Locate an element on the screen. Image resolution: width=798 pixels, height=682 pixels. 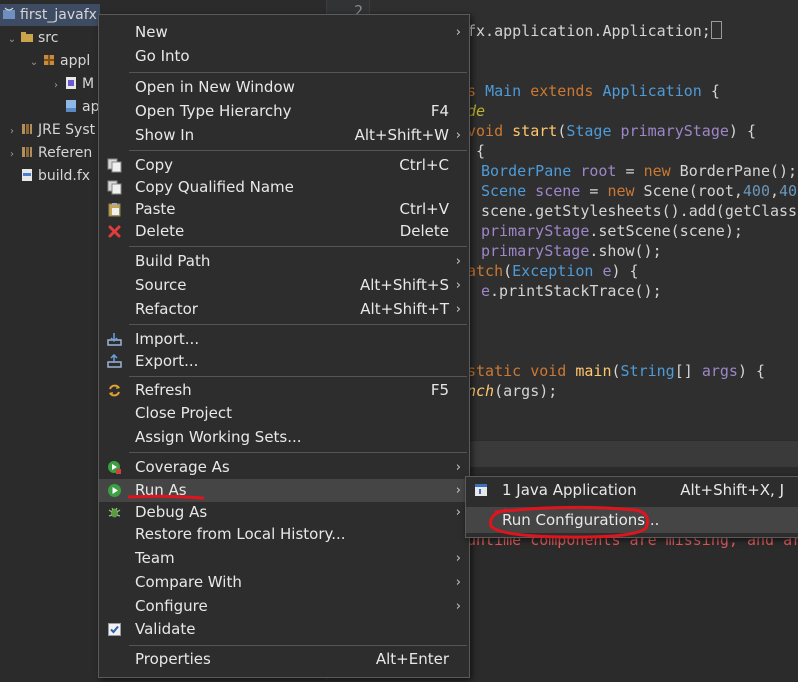
menu-item-compare-with: Compare With › is located at coordinates (284, 582).